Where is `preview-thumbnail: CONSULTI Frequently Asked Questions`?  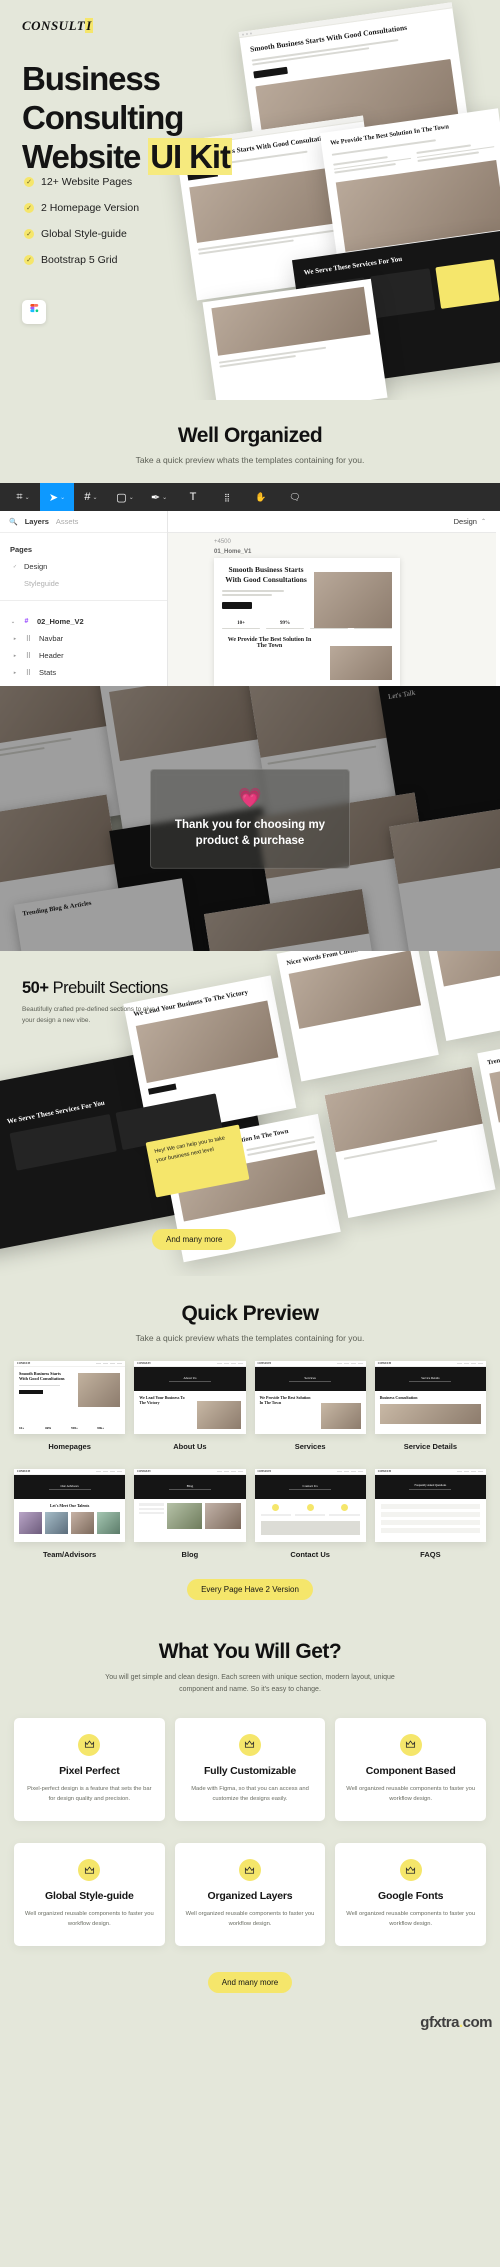 preview-thumbnail: CONSULTI Frequently Asked Questions is located at coordinates (430, 1505).